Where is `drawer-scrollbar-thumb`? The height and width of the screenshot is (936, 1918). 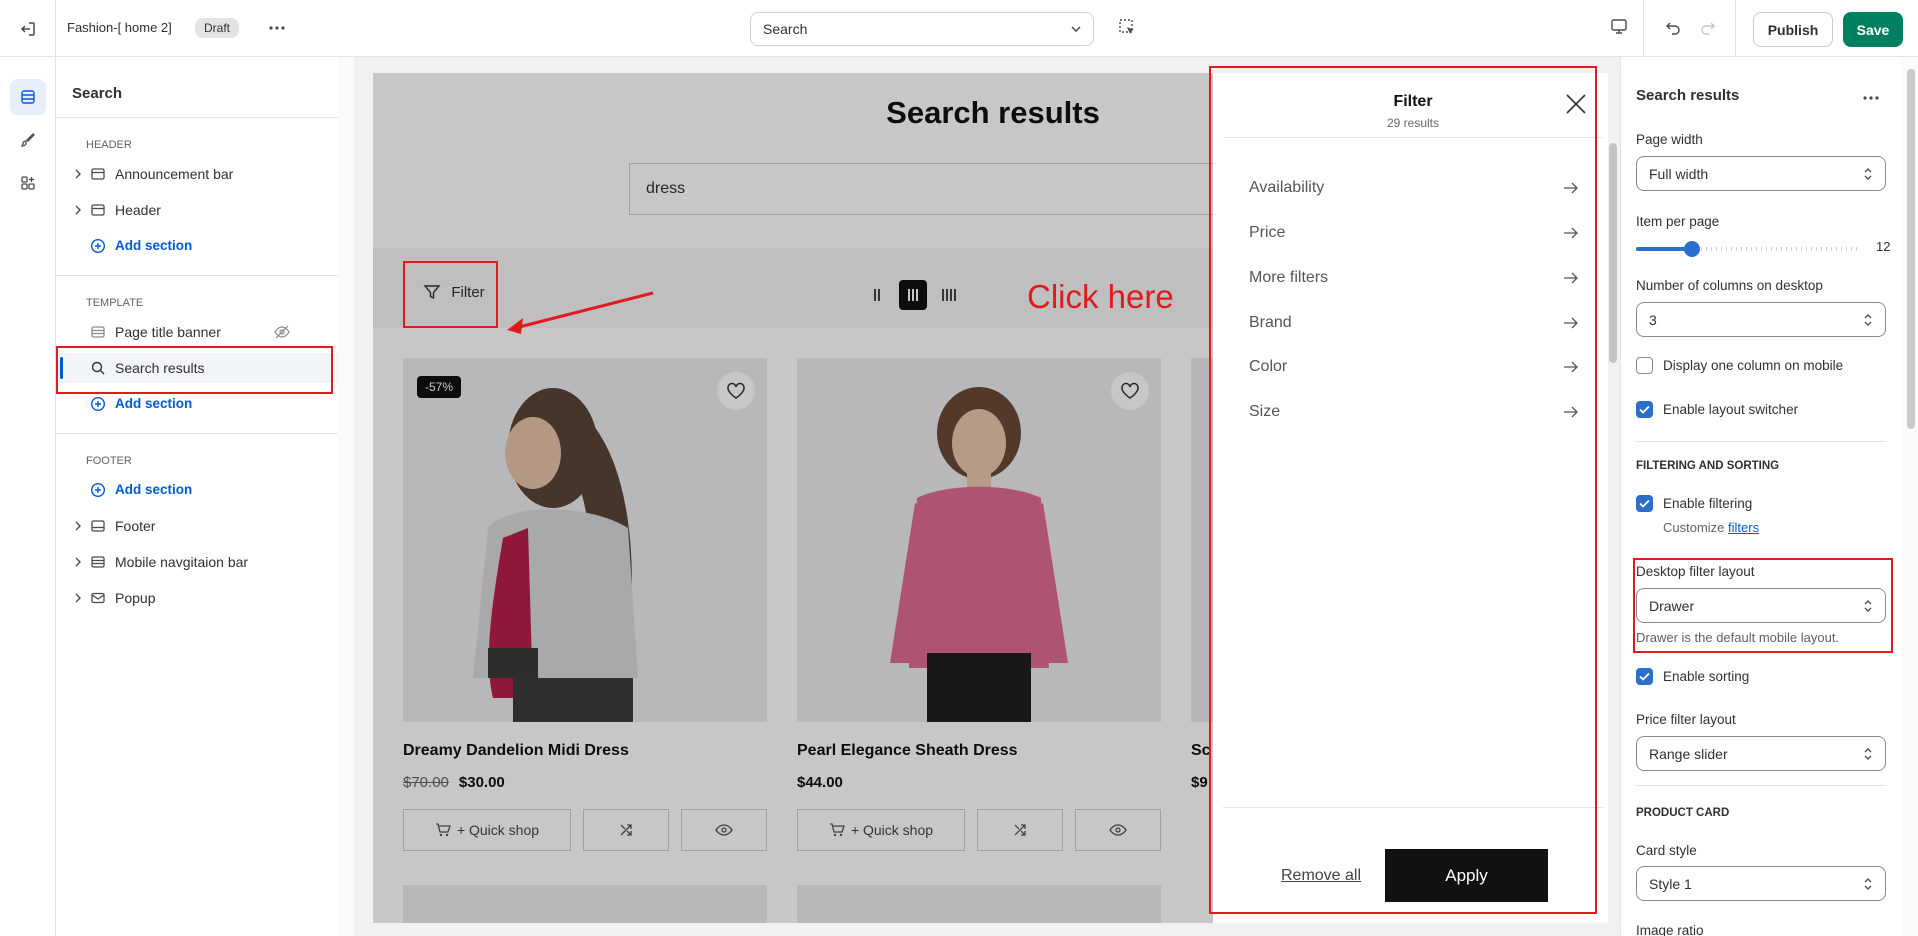
drawer-scrollbar-thumb is located at coordinates (1613, 253).